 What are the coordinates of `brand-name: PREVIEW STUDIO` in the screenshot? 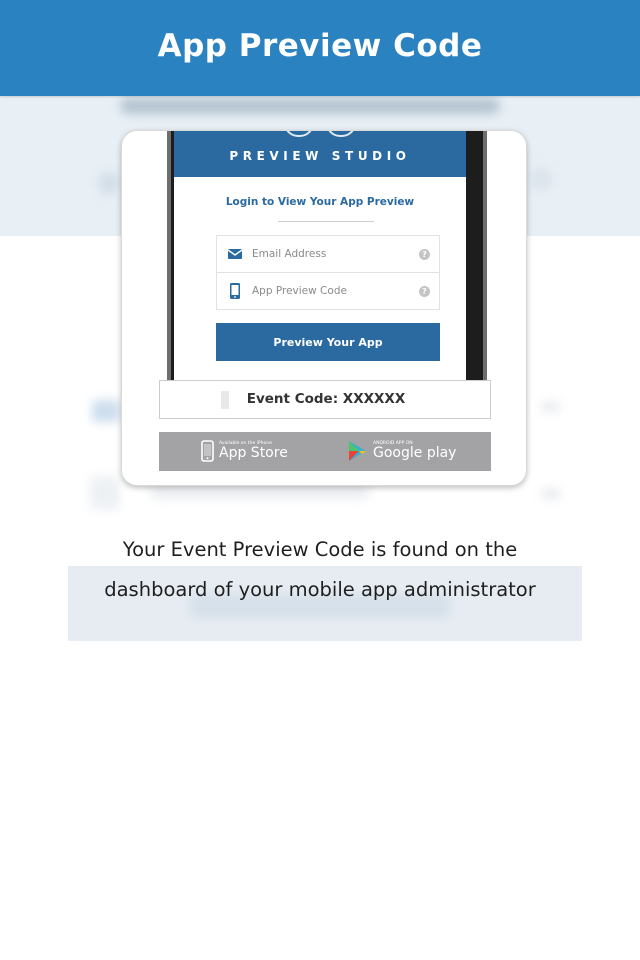 It's located at (320, 156).